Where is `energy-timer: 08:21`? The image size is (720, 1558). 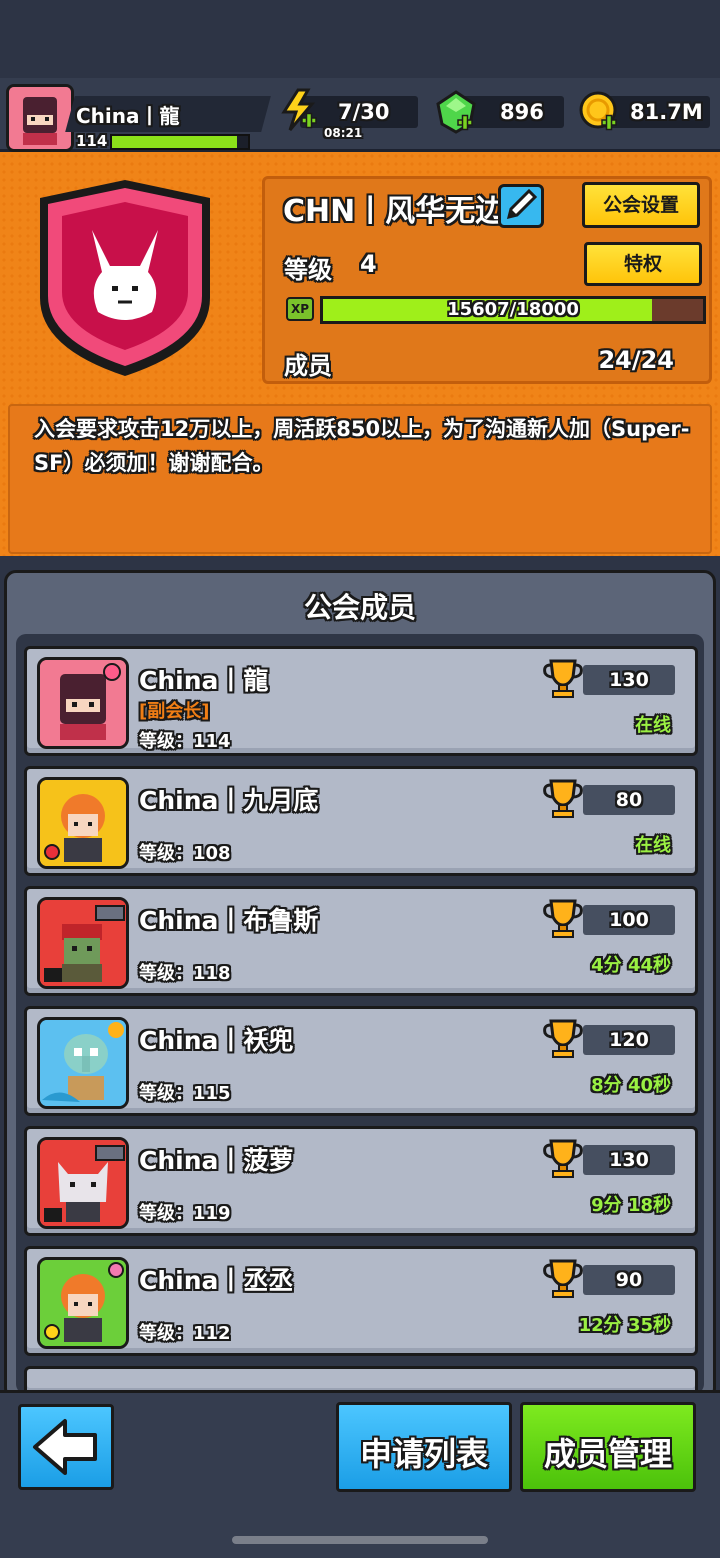
energy-timer: 08:21 is located at coordinates (343, 133).